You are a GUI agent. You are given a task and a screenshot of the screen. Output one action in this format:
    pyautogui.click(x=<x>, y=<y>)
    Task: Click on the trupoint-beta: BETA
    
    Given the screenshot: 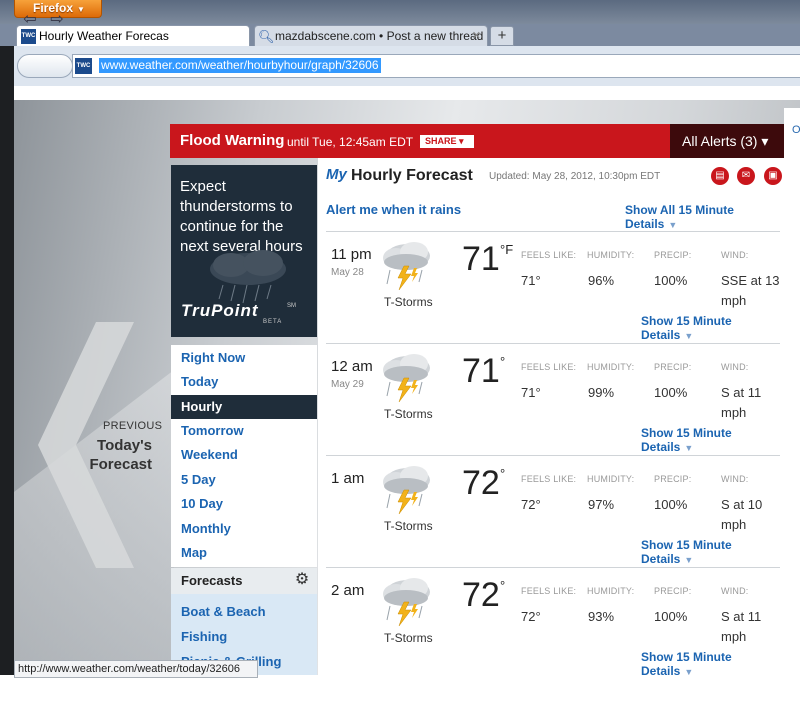 What is the action you would take?
    pyautogui.click(x=273, y=322)
    